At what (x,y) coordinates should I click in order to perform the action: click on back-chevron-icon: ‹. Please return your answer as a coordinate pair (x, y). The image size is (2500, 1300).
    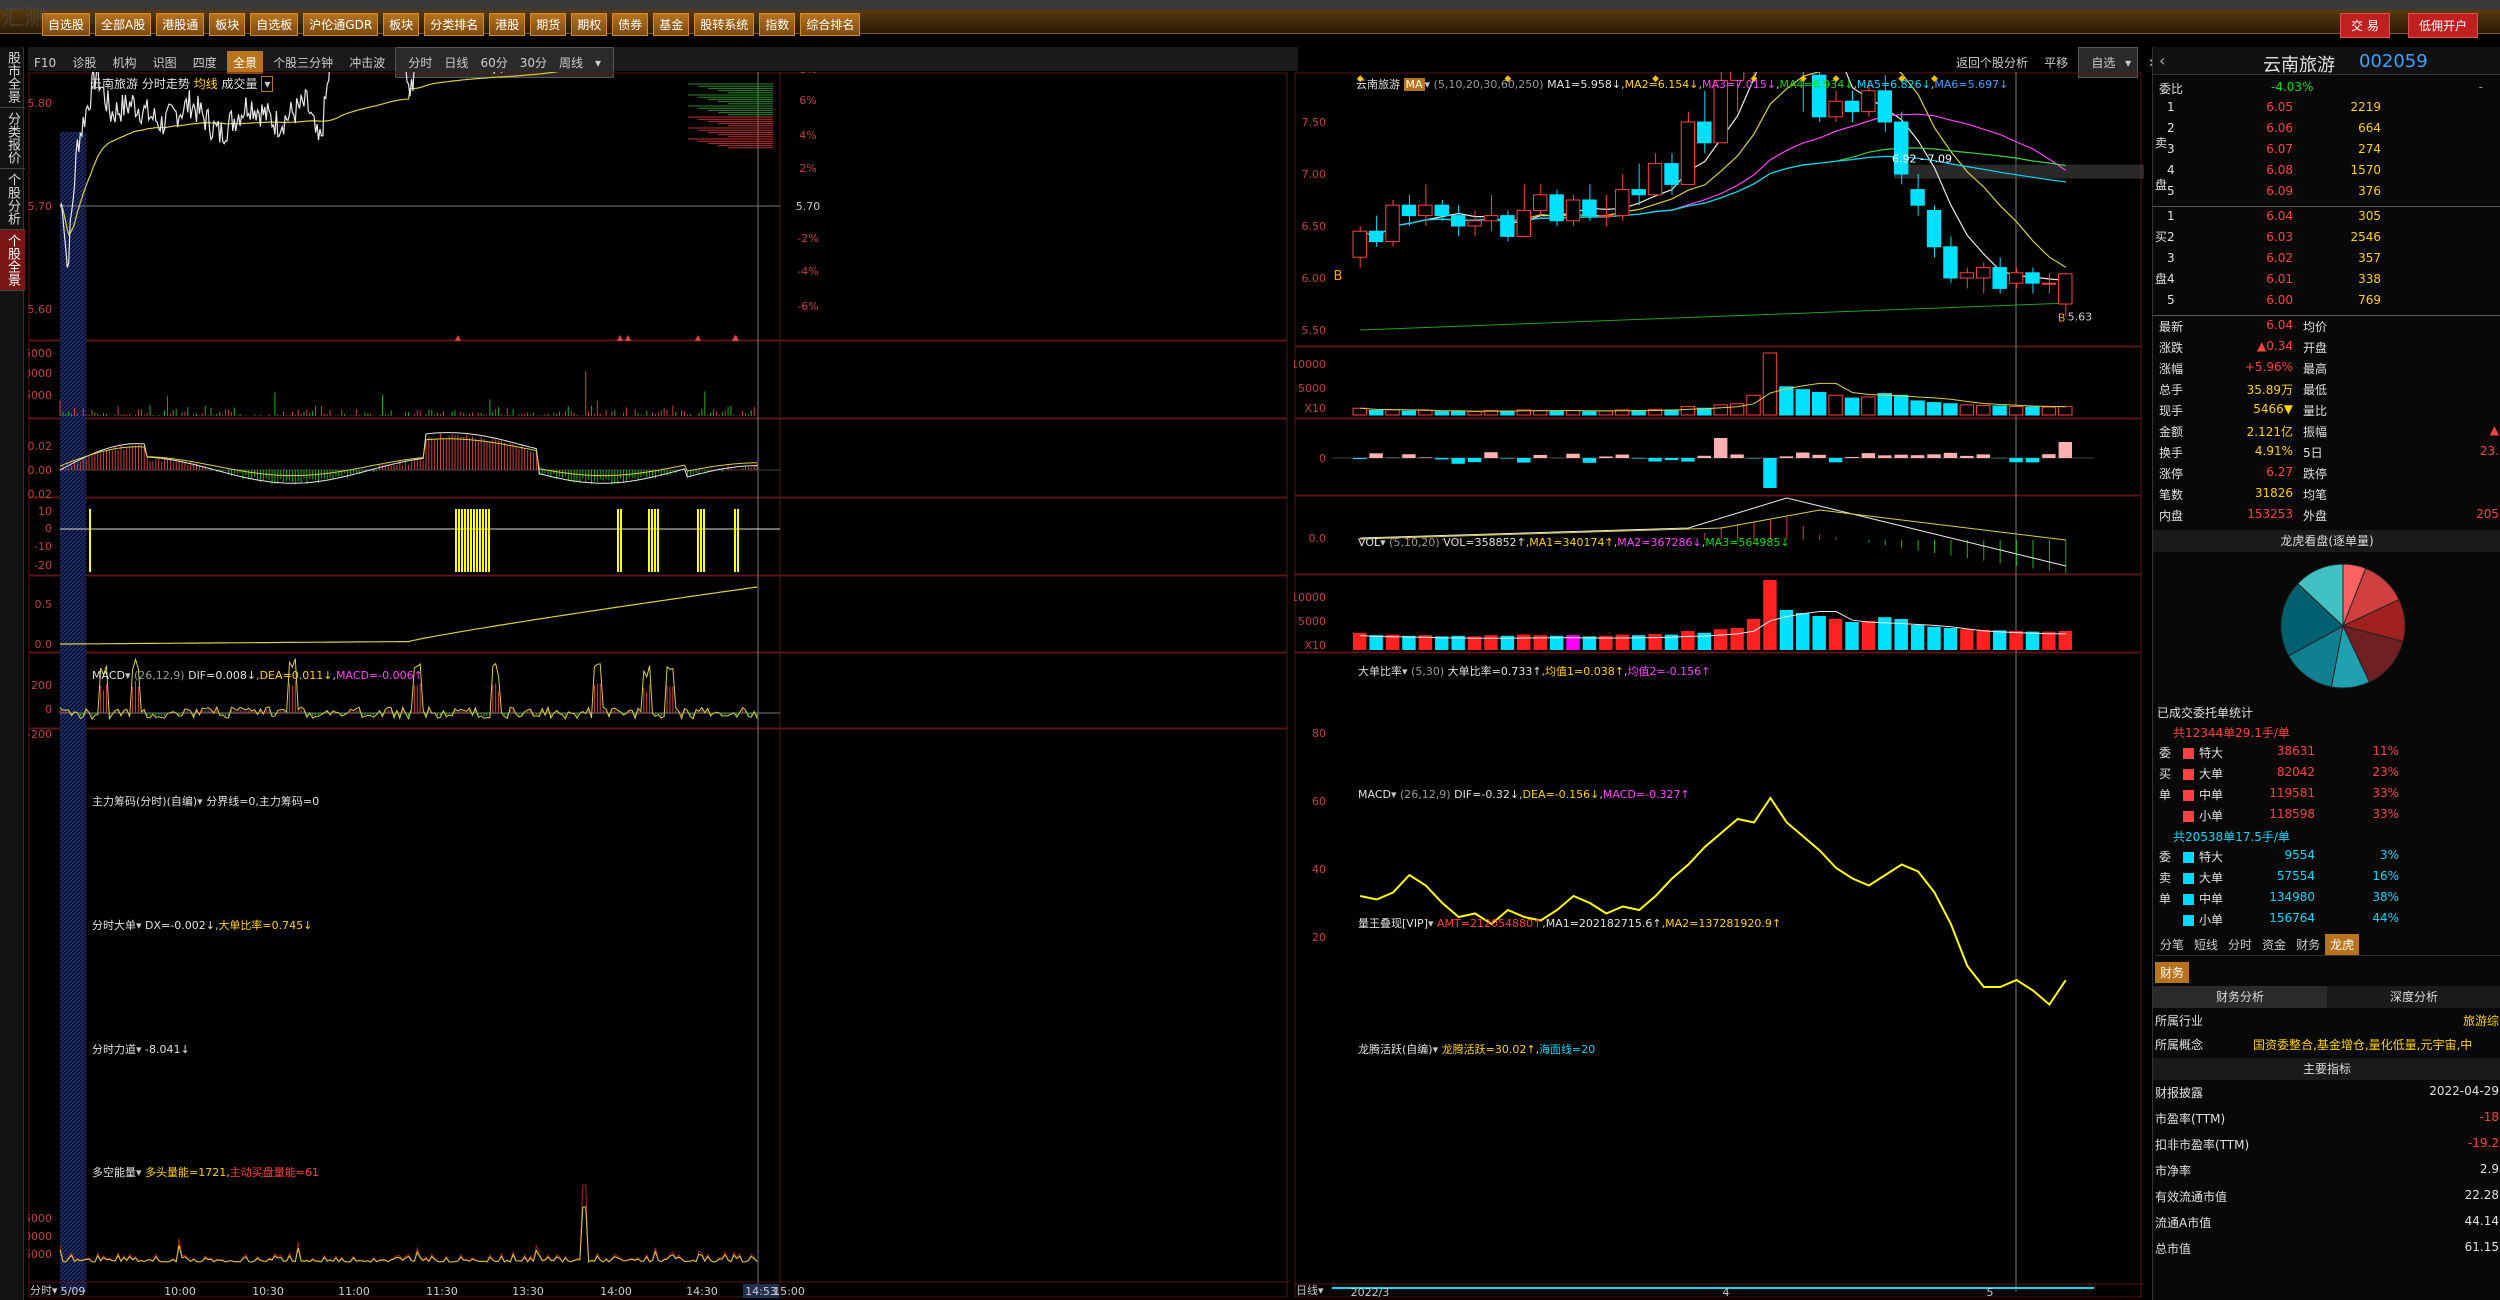
    Looking at the image, I should click on (2162, 60).